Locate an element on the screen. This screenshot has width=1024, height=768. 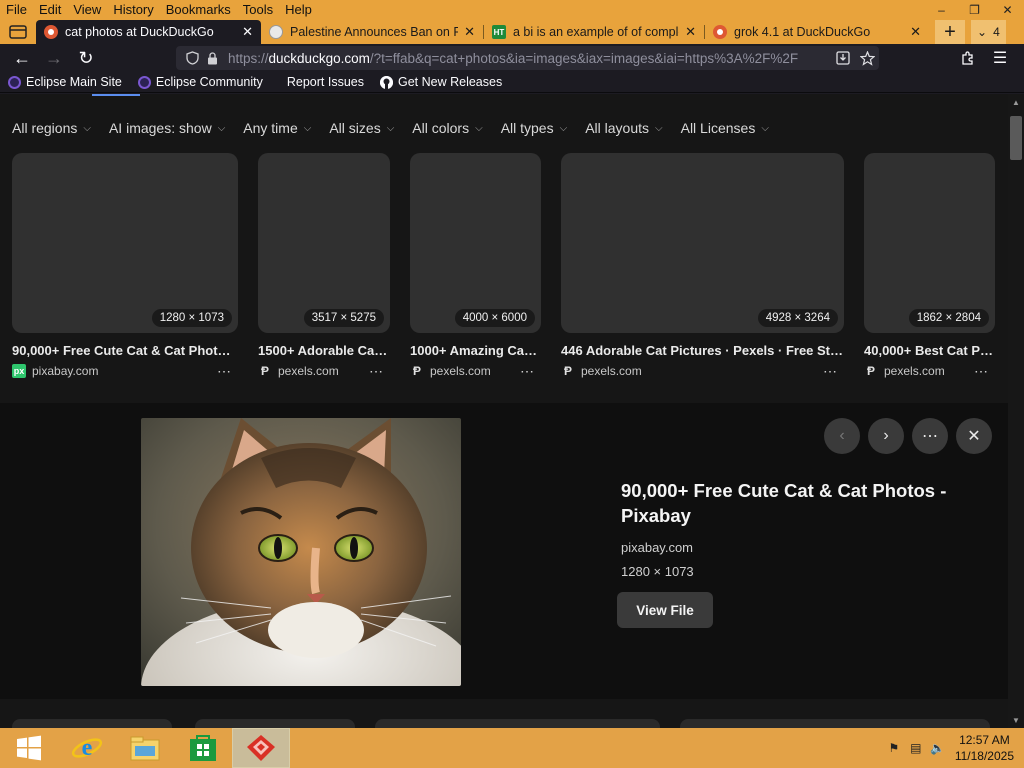
eclipse-icon is located at coordinates (14, 82).